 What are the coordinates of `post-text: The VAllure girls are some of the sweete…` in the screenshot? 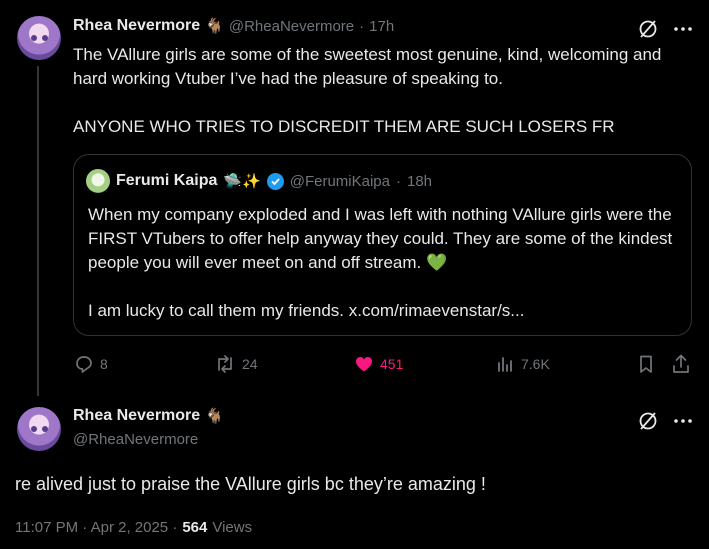 It's located at (367, 90).